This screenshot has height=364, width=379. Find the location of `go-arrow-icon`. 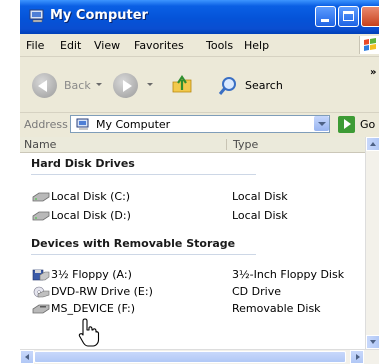

go-arrow-icon is located at coordinates (346, 124).